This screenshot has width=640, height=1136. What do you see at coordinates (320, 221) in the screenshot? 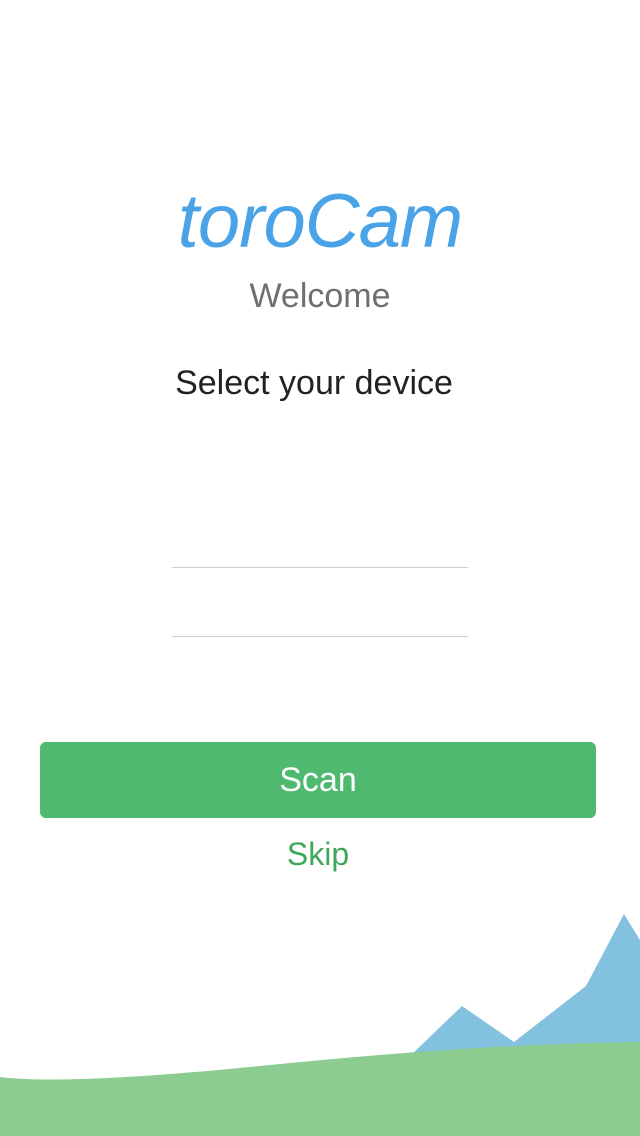
I see `app-logo: toroCam` at bounding box center [320, 221].